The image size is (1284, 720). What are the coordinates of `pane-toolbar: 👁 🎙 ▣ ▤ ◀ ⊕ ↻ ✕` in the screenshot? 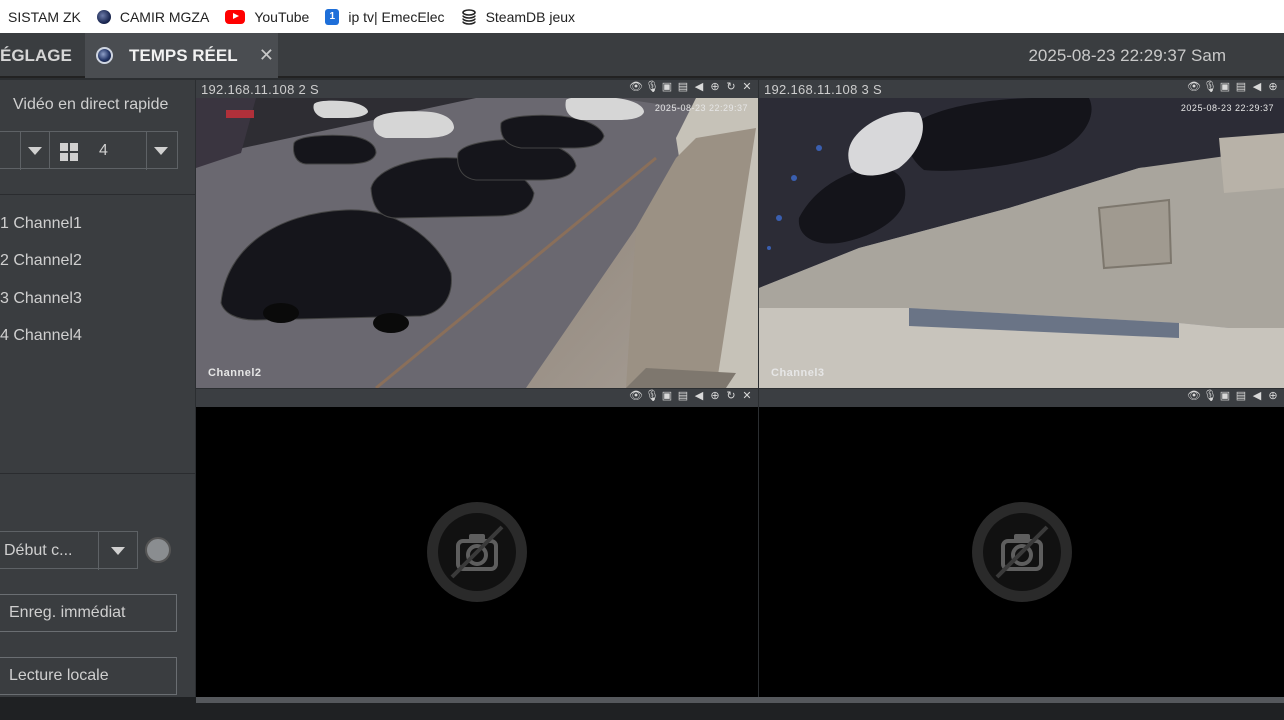 It's located at (477, 398).